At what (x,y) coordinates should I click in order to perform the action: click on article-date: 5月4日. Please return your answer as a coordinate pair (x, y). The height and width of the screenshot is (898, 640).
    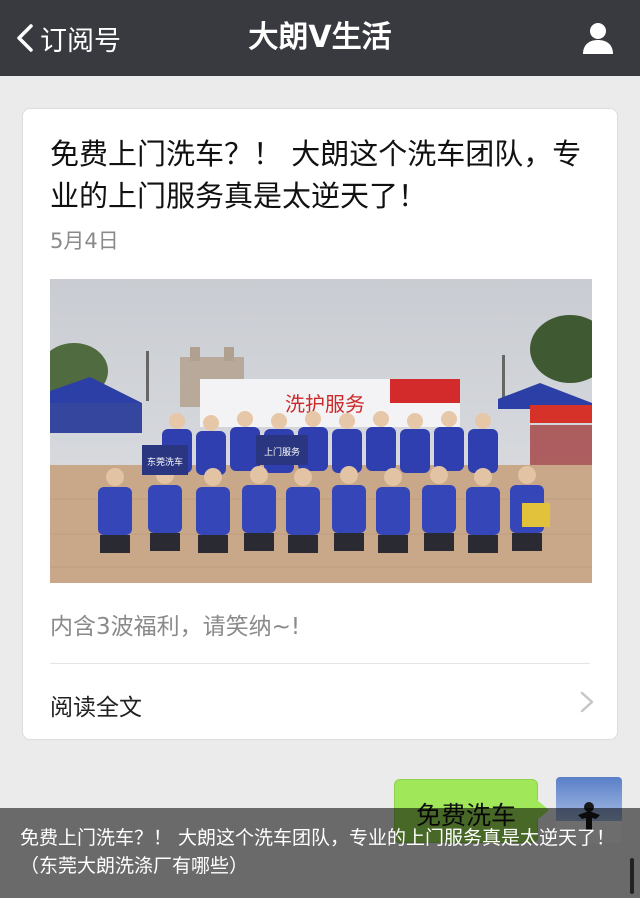
    Looking at the image, I should click on (84, 241).